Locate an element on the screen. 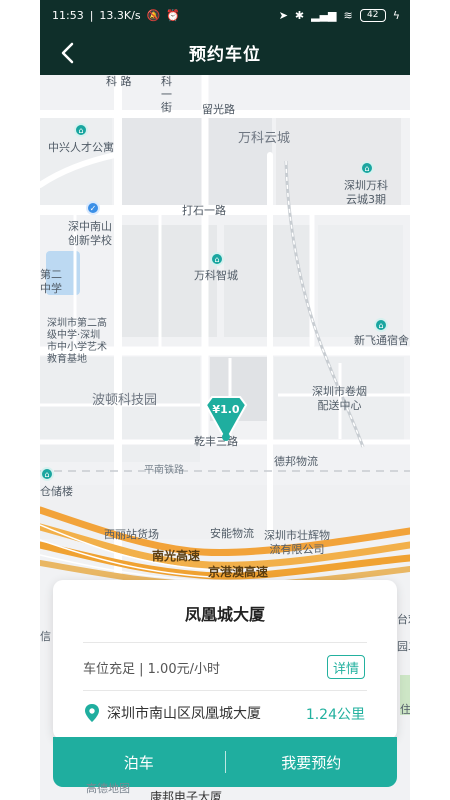  map-label-xili-station: 西丽站货场 is located at coordinates (131, 534).